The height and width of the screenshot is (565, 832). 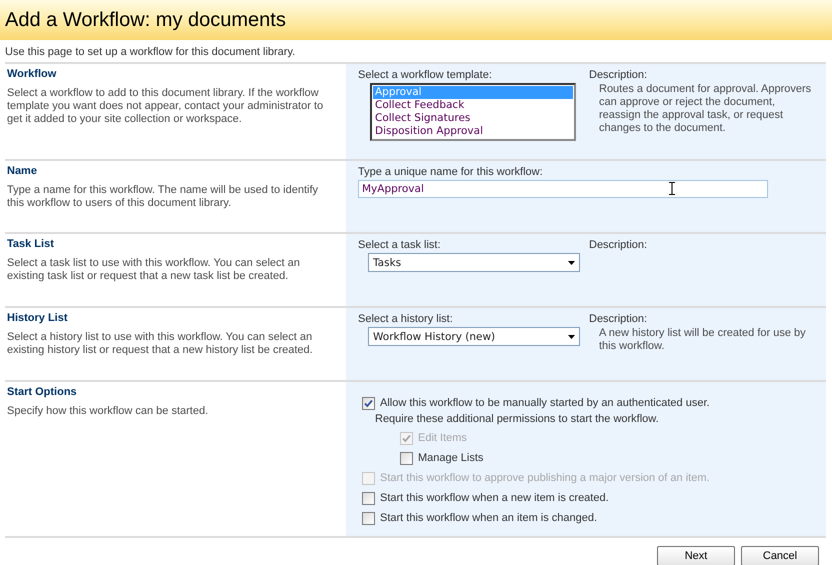 I want to click on checkbox-label: Allow this workflow to be manually started by an authenticated user., so click(x=545, y=403).